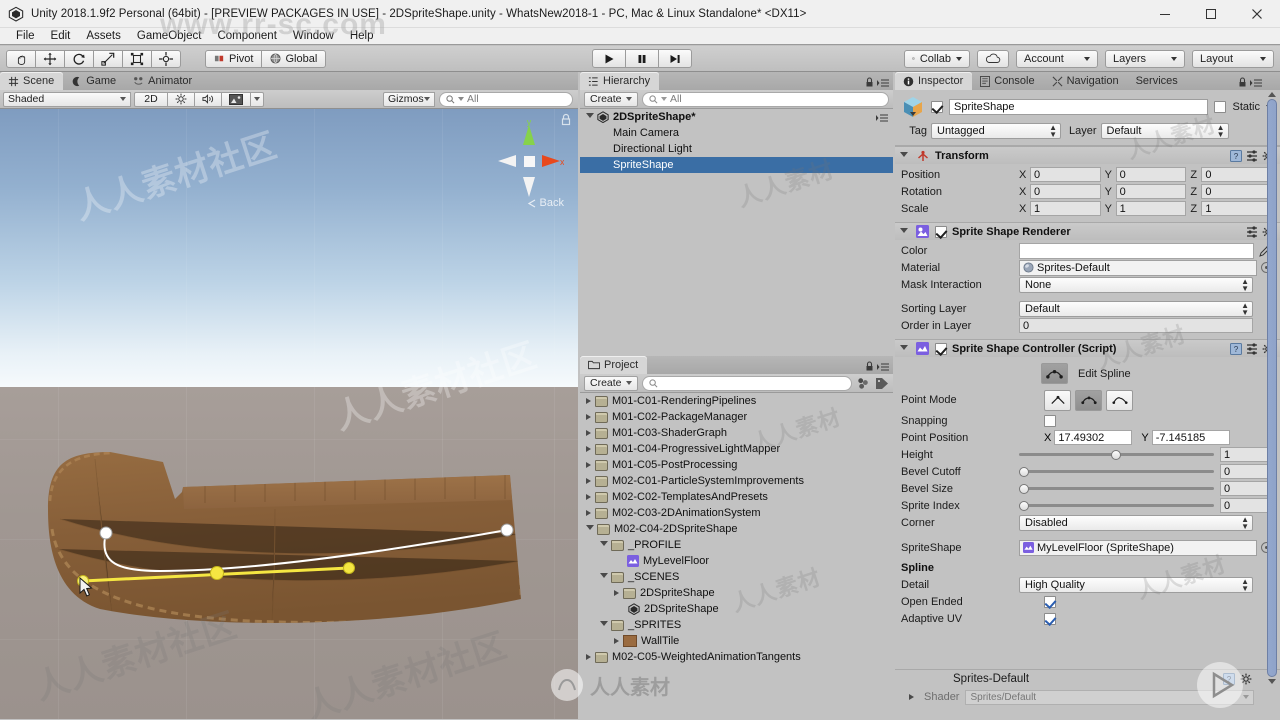 The height and width of the screenshot is (720, 1280). I want to click on rotation-y-input: 0, so click(1151, 191).